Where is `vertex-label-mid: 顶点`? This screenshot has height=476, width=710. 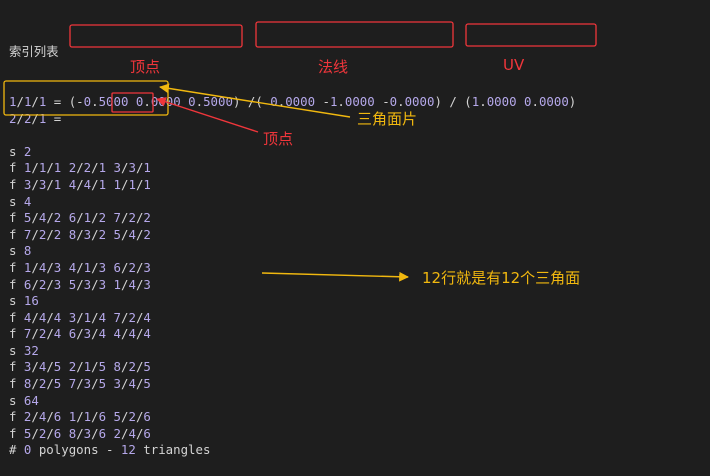 vertex-label-mid: 顶点 is located at coordinates (278, 139).